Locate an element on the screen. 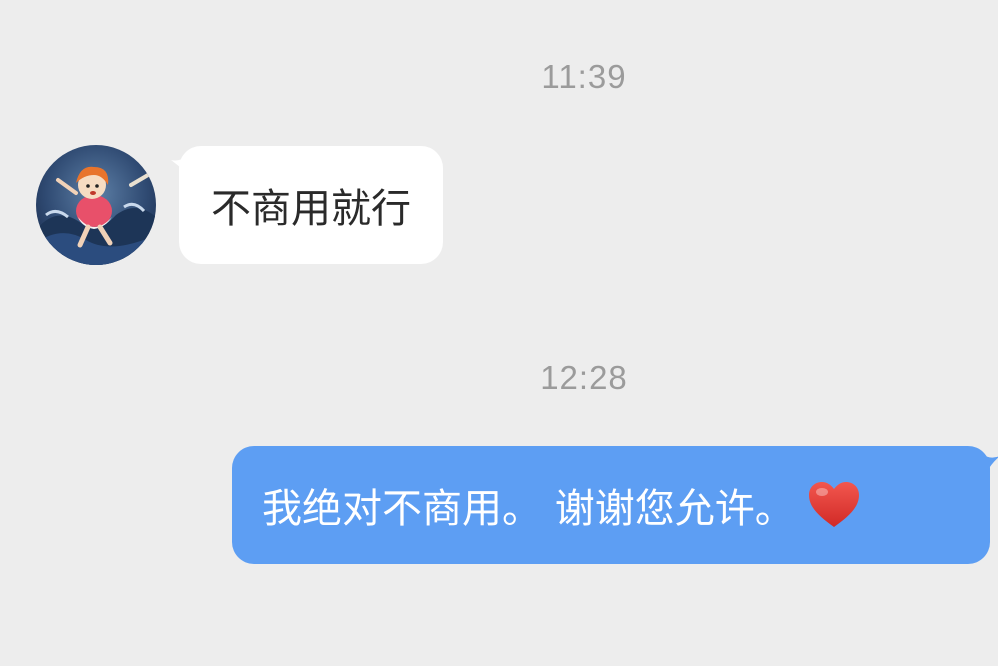 This screenshot has width=998, height=666. message-text: 不商用就行 is located at coordinates (311, 209).